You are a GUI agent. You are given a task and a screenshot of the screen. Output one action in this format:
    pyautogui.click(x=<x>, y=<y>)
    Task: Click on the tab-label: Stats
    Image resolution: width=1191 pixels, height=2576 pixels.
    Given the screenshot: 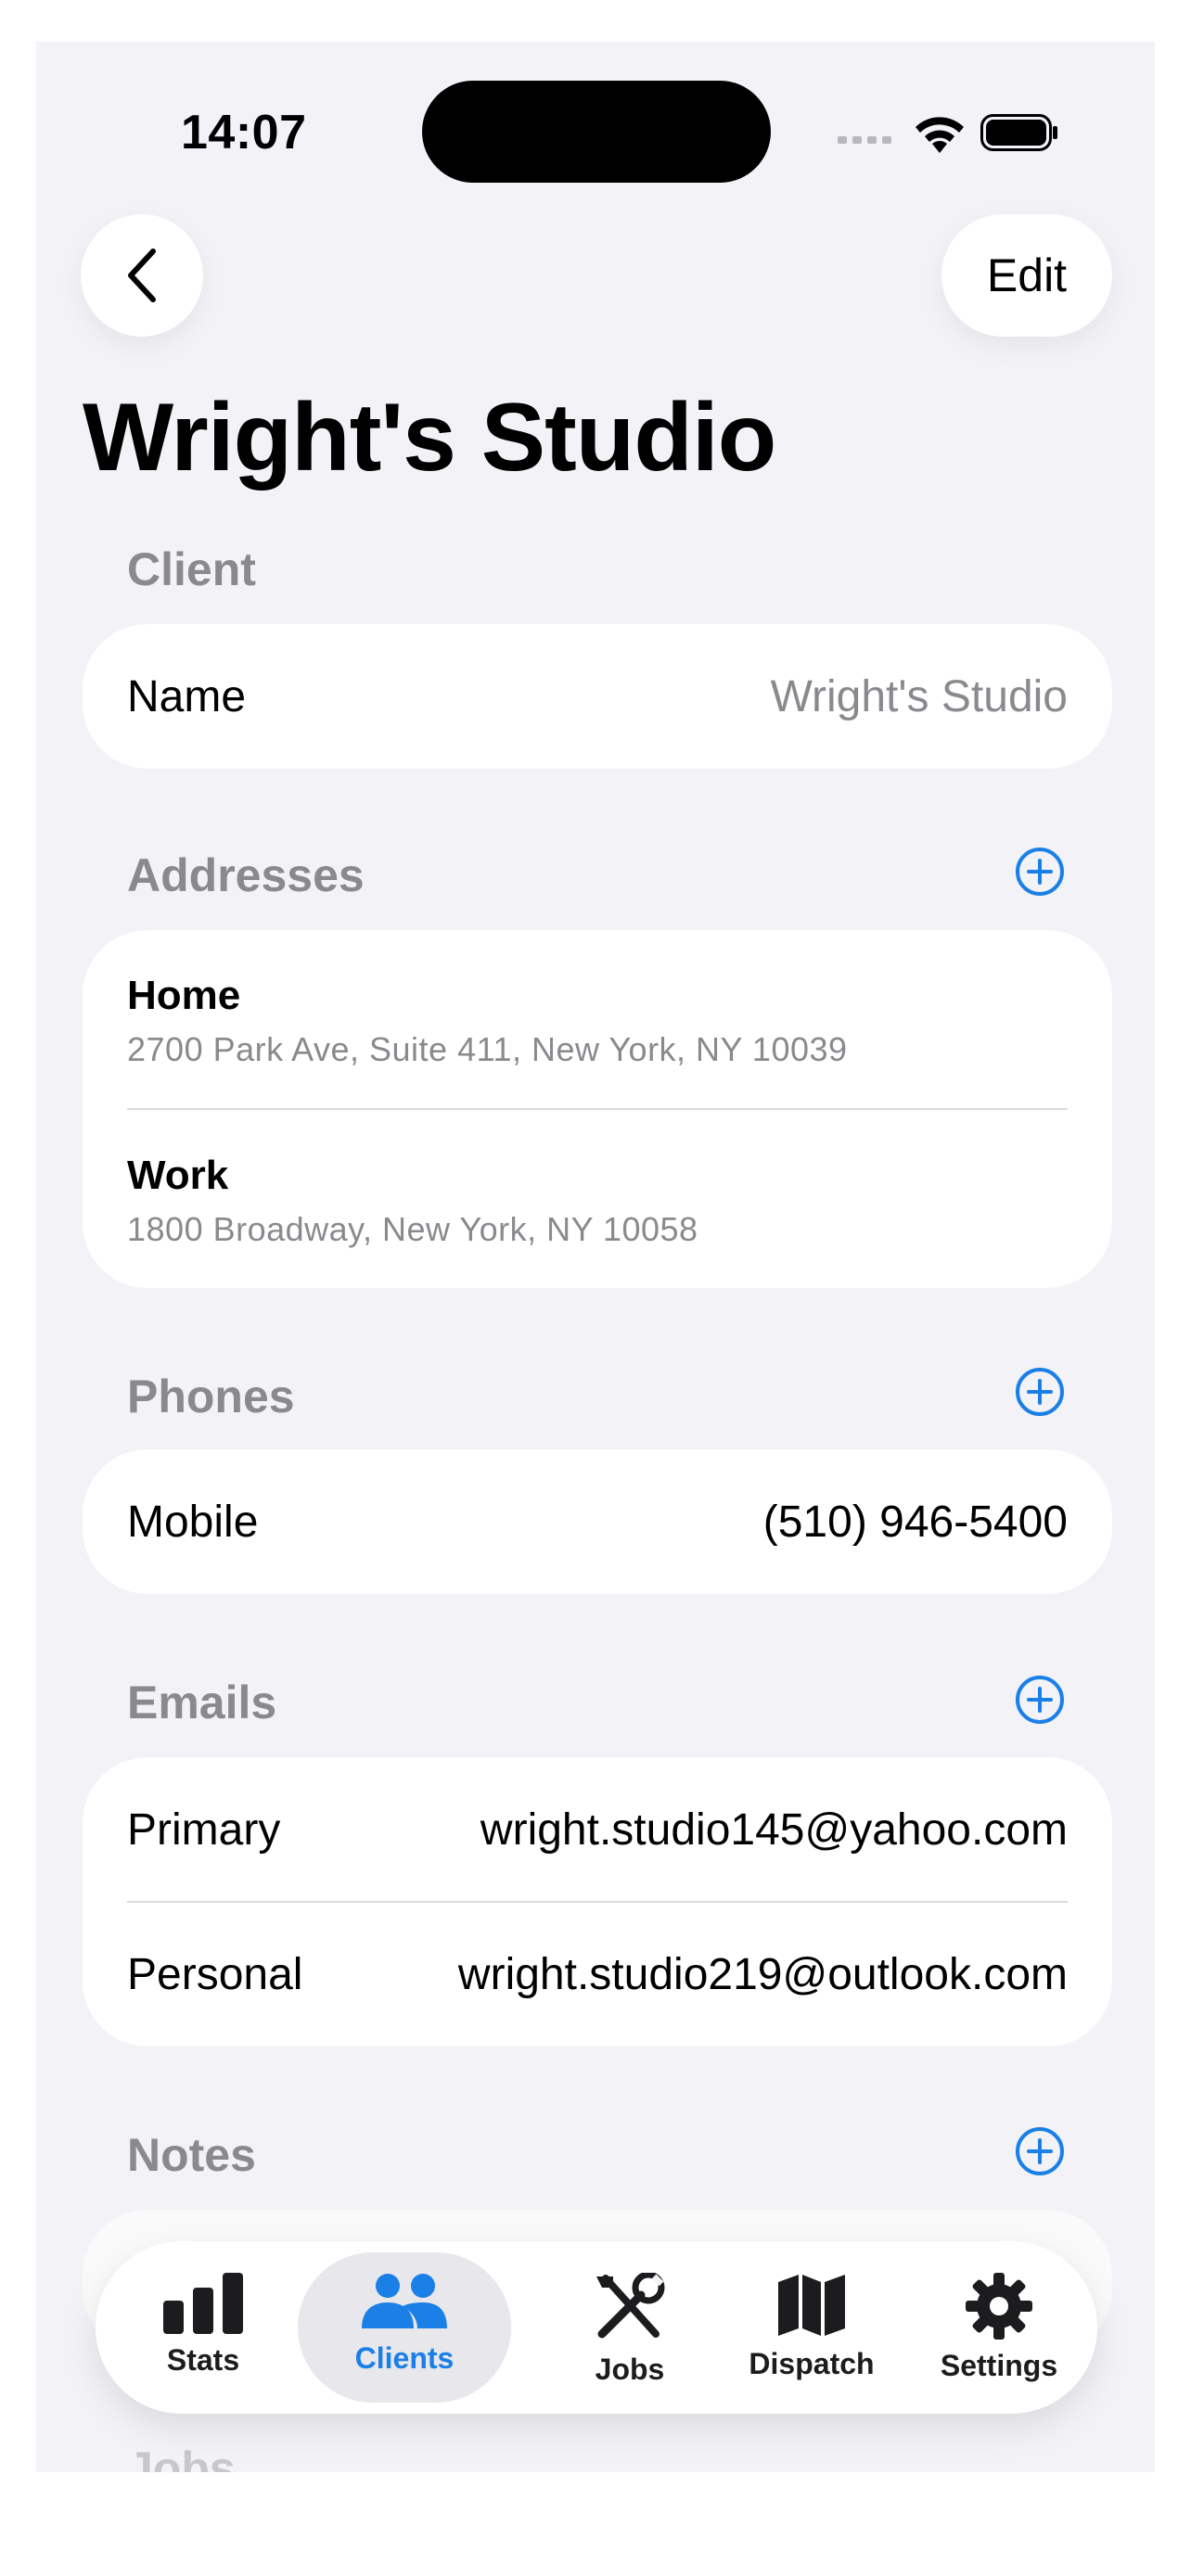 What is the action you would take?
    pyautogui.click(x=203, y=2360)
    